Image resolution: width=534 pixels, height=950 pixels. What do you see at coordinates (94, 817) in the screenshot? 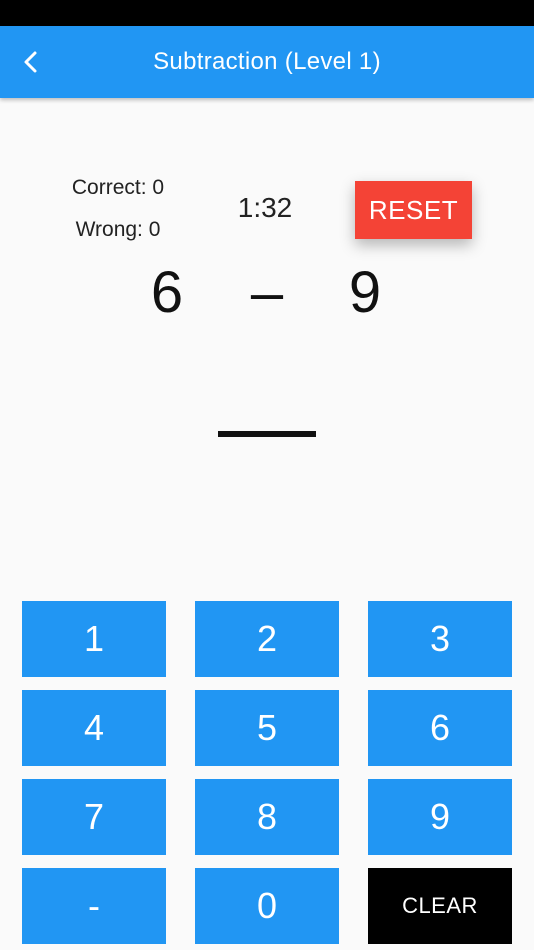
I see `key-7: 7` at bounding box center [94, 817].